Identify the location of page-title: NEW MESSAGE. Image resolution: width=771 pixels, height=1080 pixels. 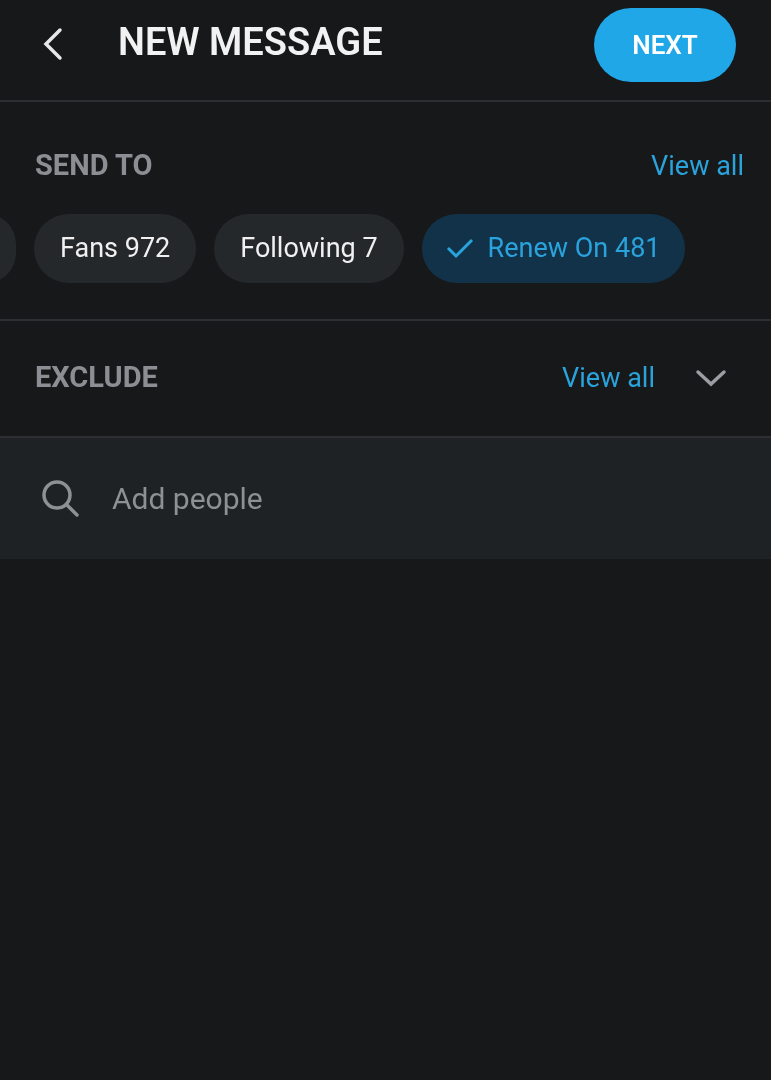
(250, 42).